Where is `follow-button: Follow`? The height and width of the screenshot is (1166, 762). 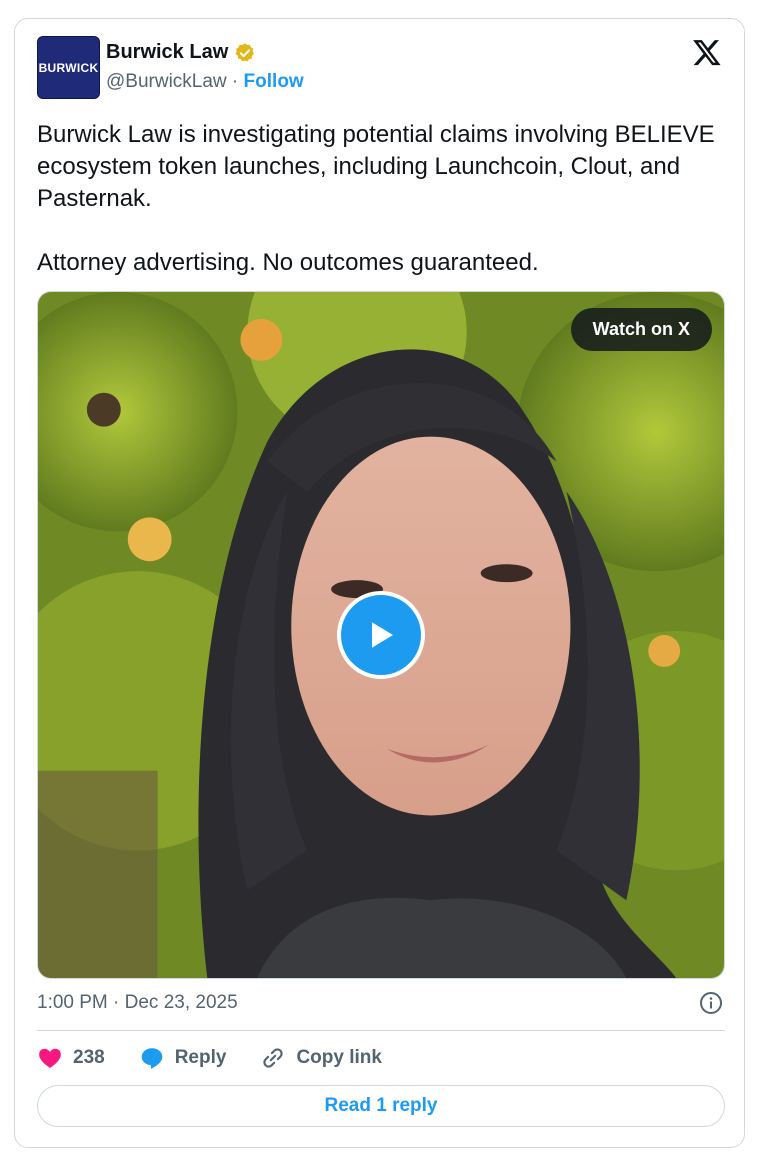 follow-button: Follow is located at coordinates (274, 81).